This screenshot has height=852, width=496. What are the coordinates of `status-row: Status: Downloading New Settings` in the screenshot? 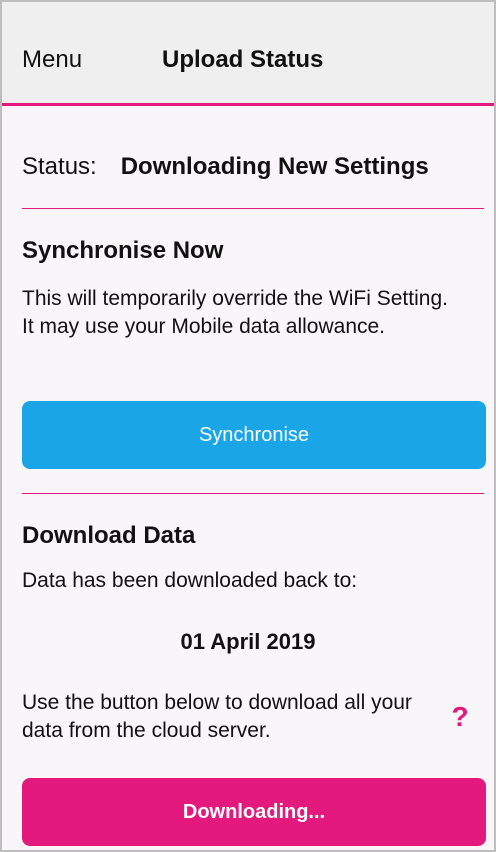 It's located at (257, 167).